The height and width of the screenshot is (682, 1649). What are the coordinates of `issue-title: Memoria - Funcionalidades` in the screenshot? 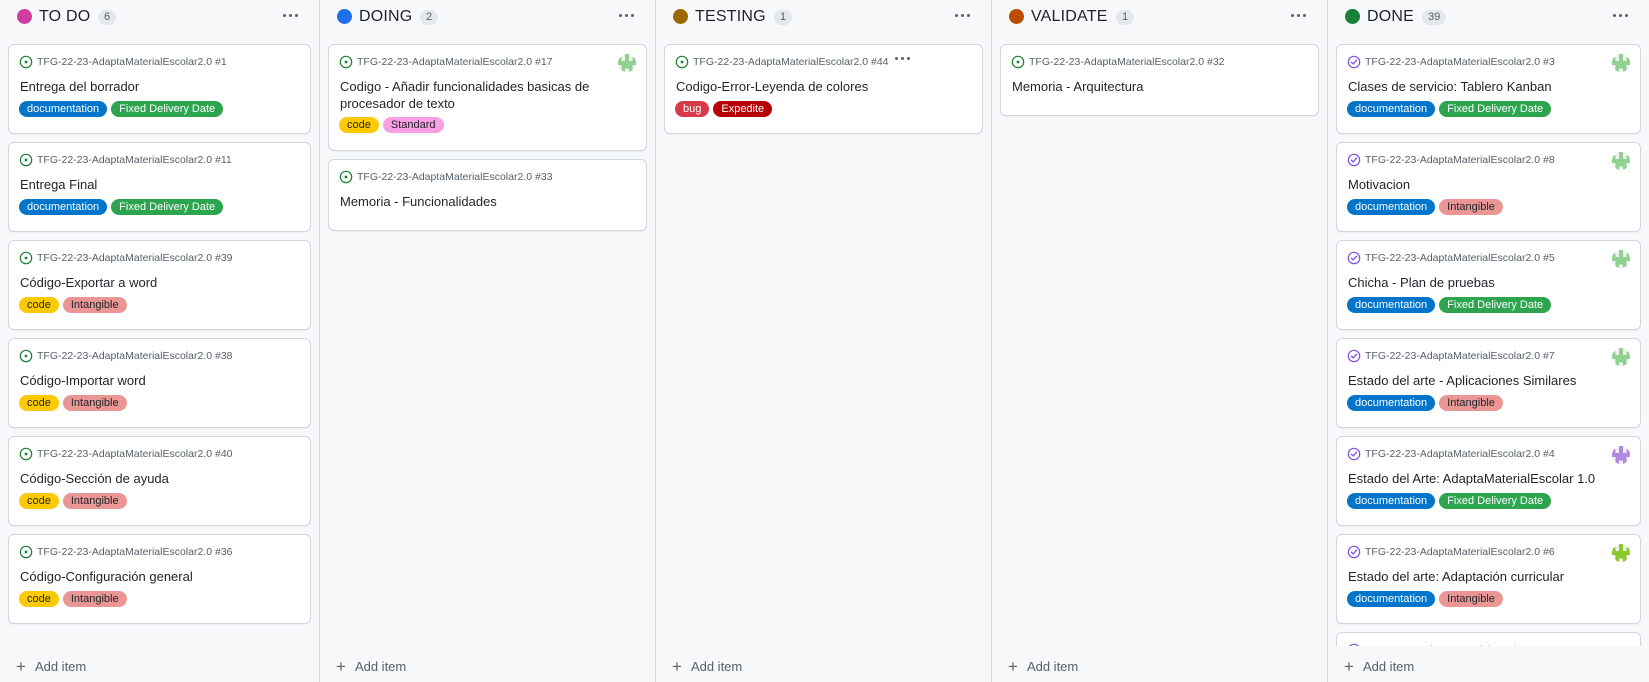 It's located at (473, 201).